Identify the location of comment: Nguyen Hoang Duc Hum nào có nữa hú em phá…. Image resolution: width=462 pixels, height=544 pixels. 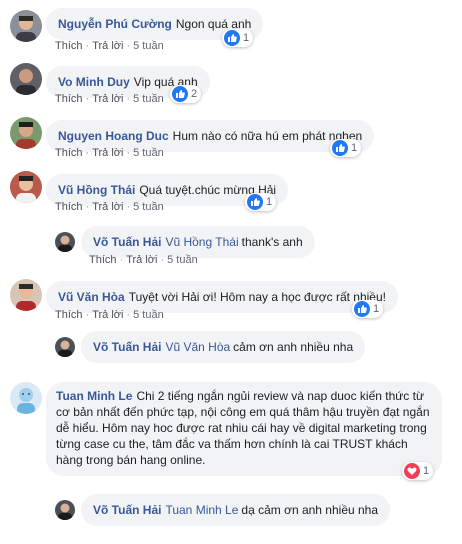
(231, 141).